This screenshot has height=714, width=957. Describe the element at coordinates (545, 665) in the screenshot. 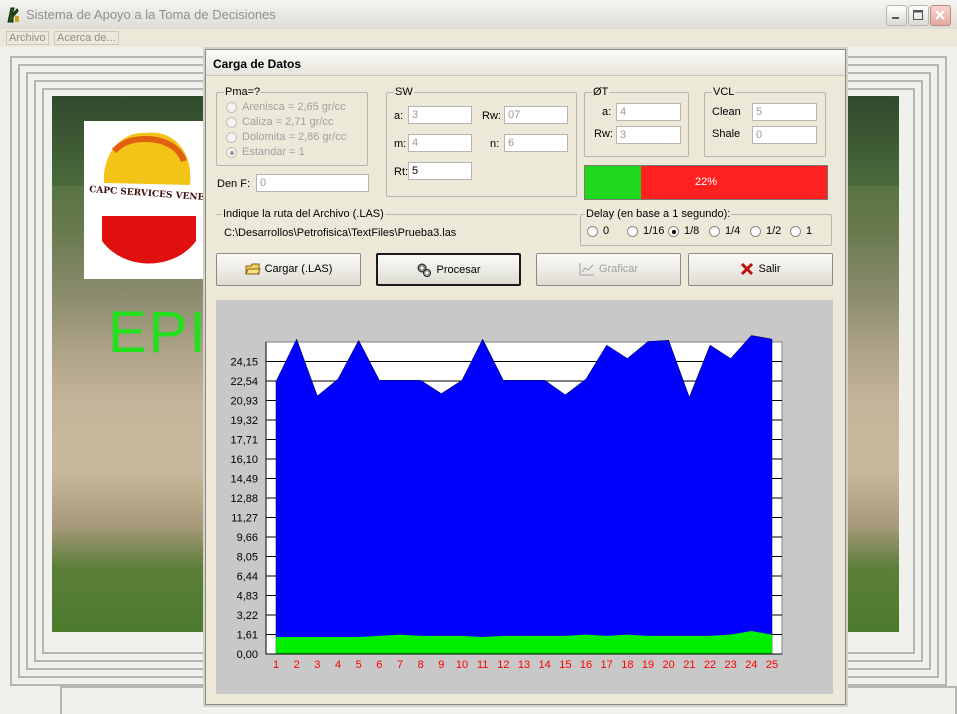

I see `x-tick-label: 14` at that location.